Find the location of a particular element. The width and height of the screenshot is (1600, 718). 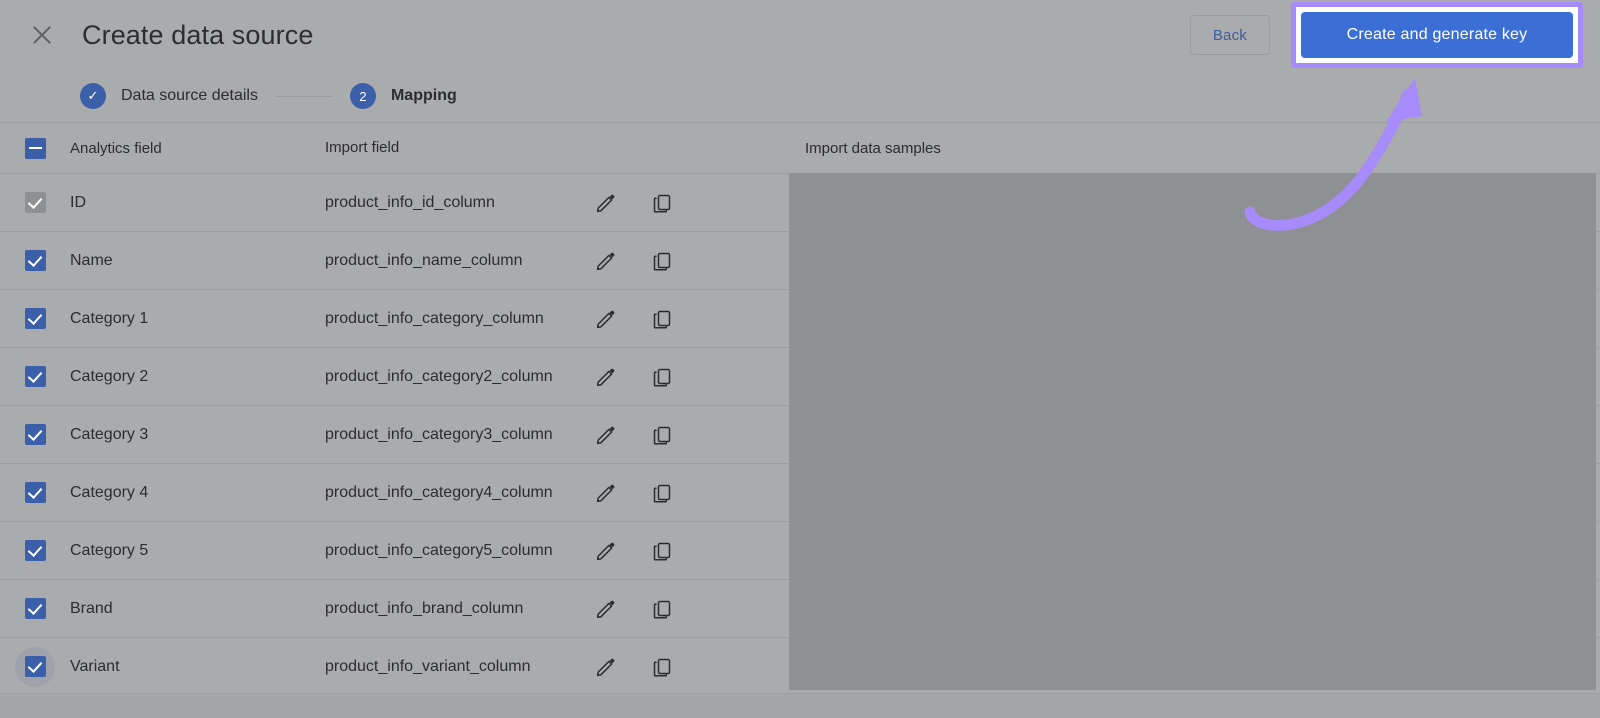

analytics-field-value: ID is located at coordinates (78, 202).